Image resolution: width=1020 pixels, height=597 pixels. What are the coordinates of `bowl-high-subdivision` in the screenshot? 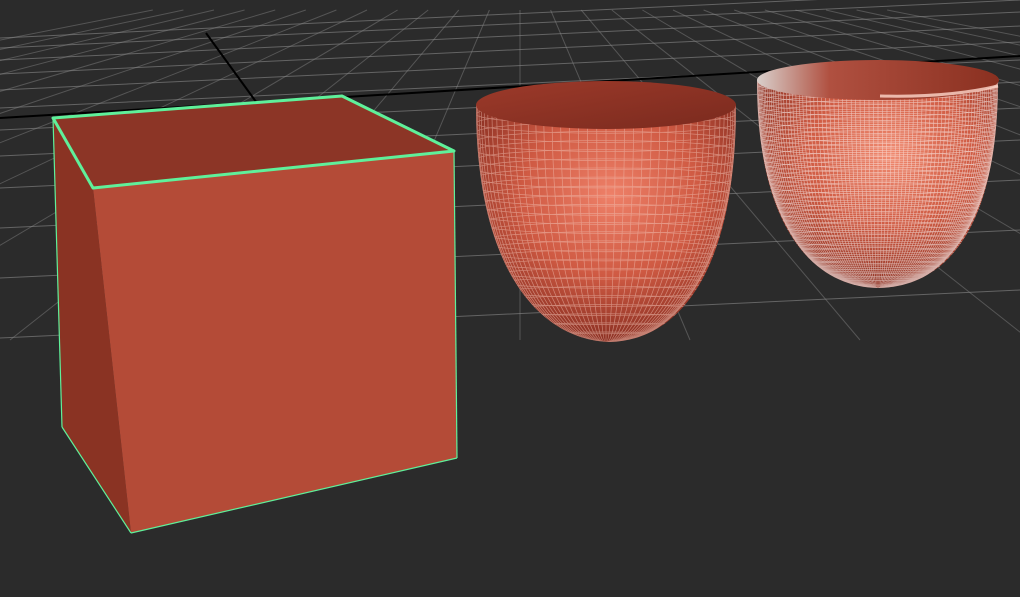 It's located at (878, 179).